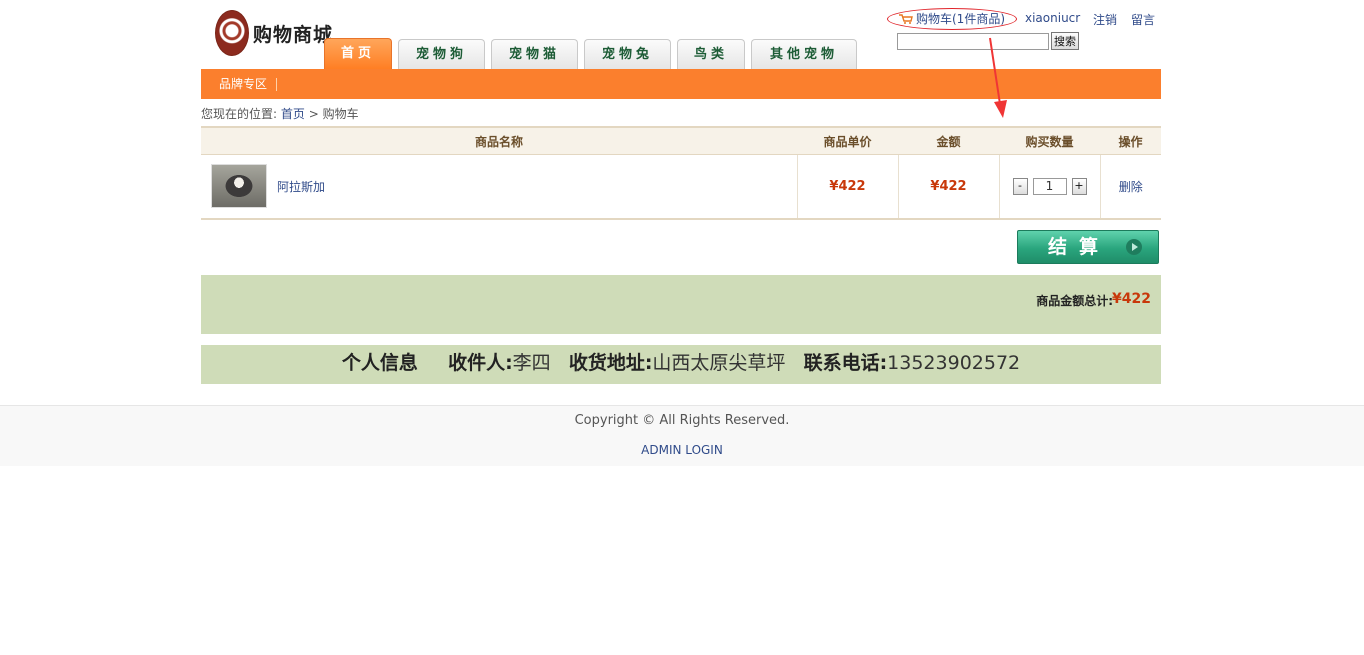  Describe the element at coordinates (232, 33) in the screenshot. I see `logo-seal-icon` at that location.